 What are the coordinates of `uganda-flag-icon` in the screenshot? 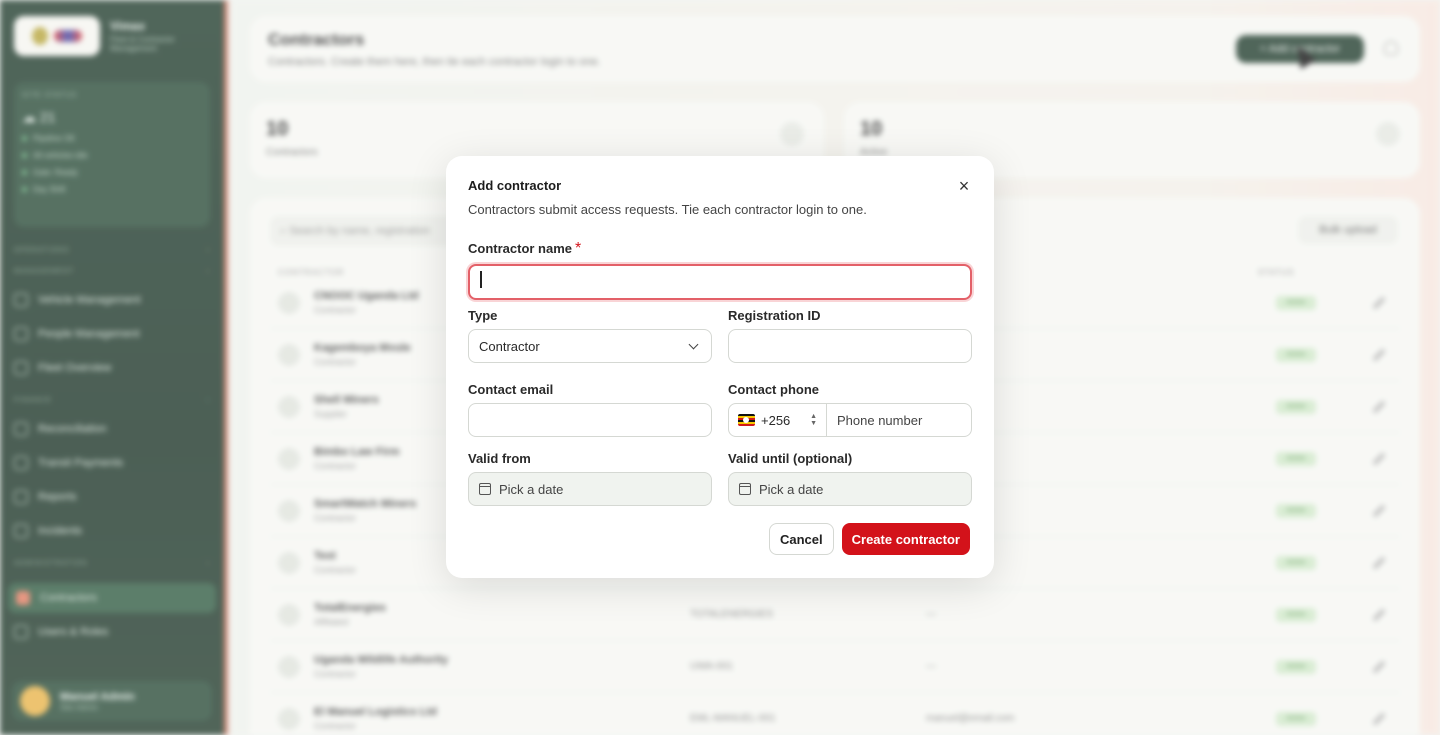 It's located at (746, 420).